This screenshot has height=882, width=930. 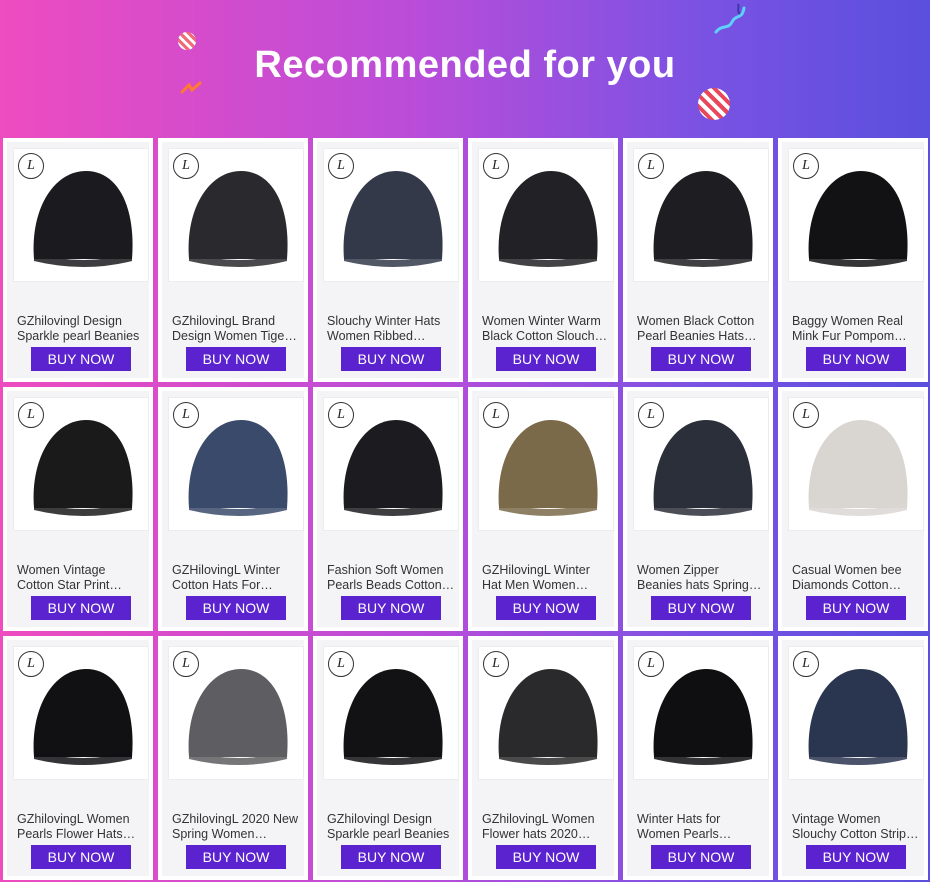 I want to click on product-title: Baggy Women Real Mink Fur Pompom Beanie, so click(x=856, y=329).